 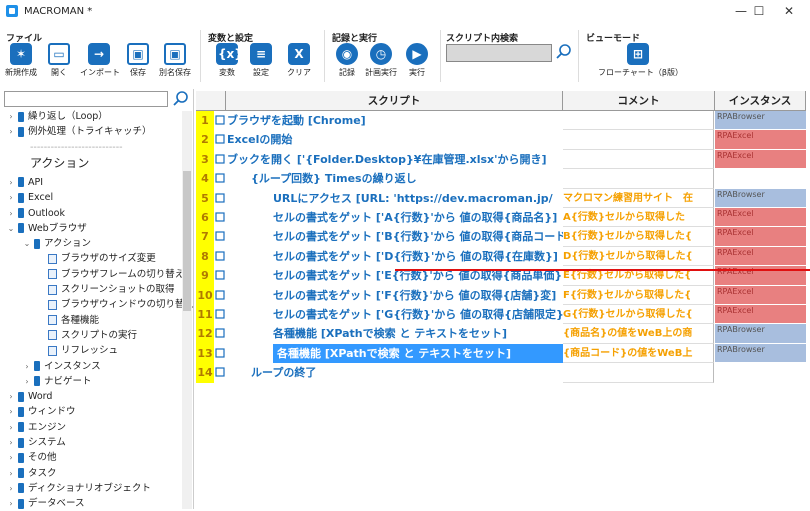 What do you see at coordinates (299, 64) in the screenshot?
I see `clear-button: X クリア` at bounding box center [299, 64].